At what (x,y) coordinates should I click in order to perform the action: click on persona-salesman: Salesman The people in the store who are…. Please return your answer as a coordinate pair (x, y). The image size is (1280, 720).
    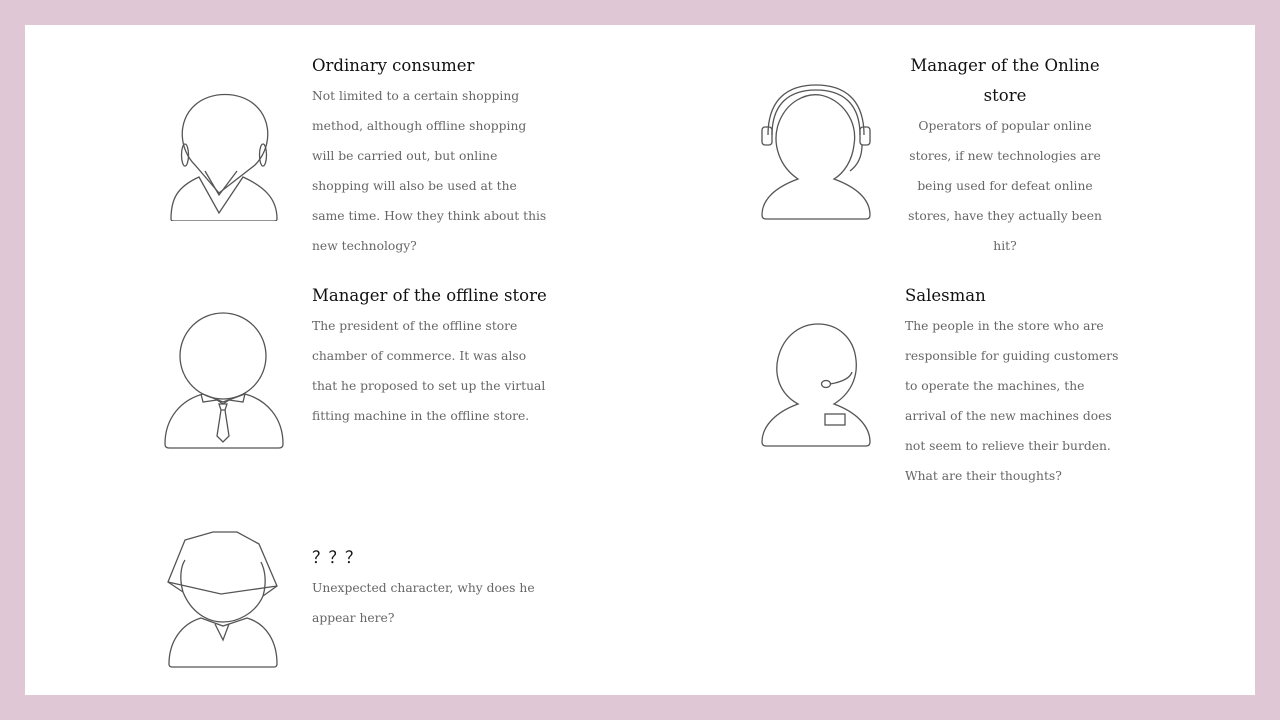
    Looking at the image, I should click on (1015, 386).